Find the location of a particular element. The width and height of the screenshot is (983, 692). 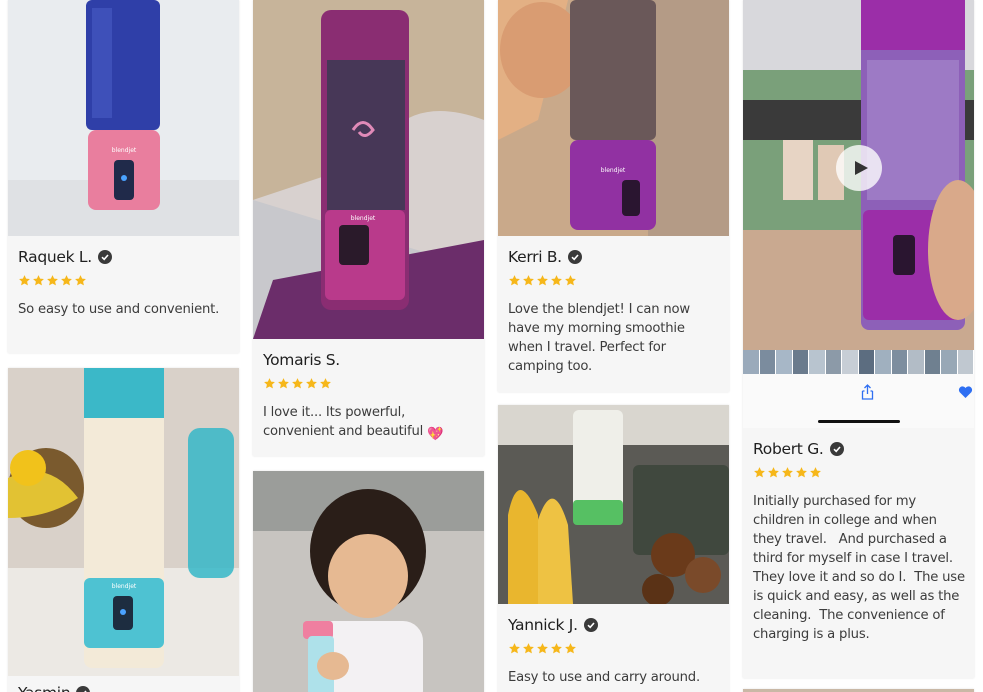

photo-viewer-toolbar is located at coordinates (858, 401).